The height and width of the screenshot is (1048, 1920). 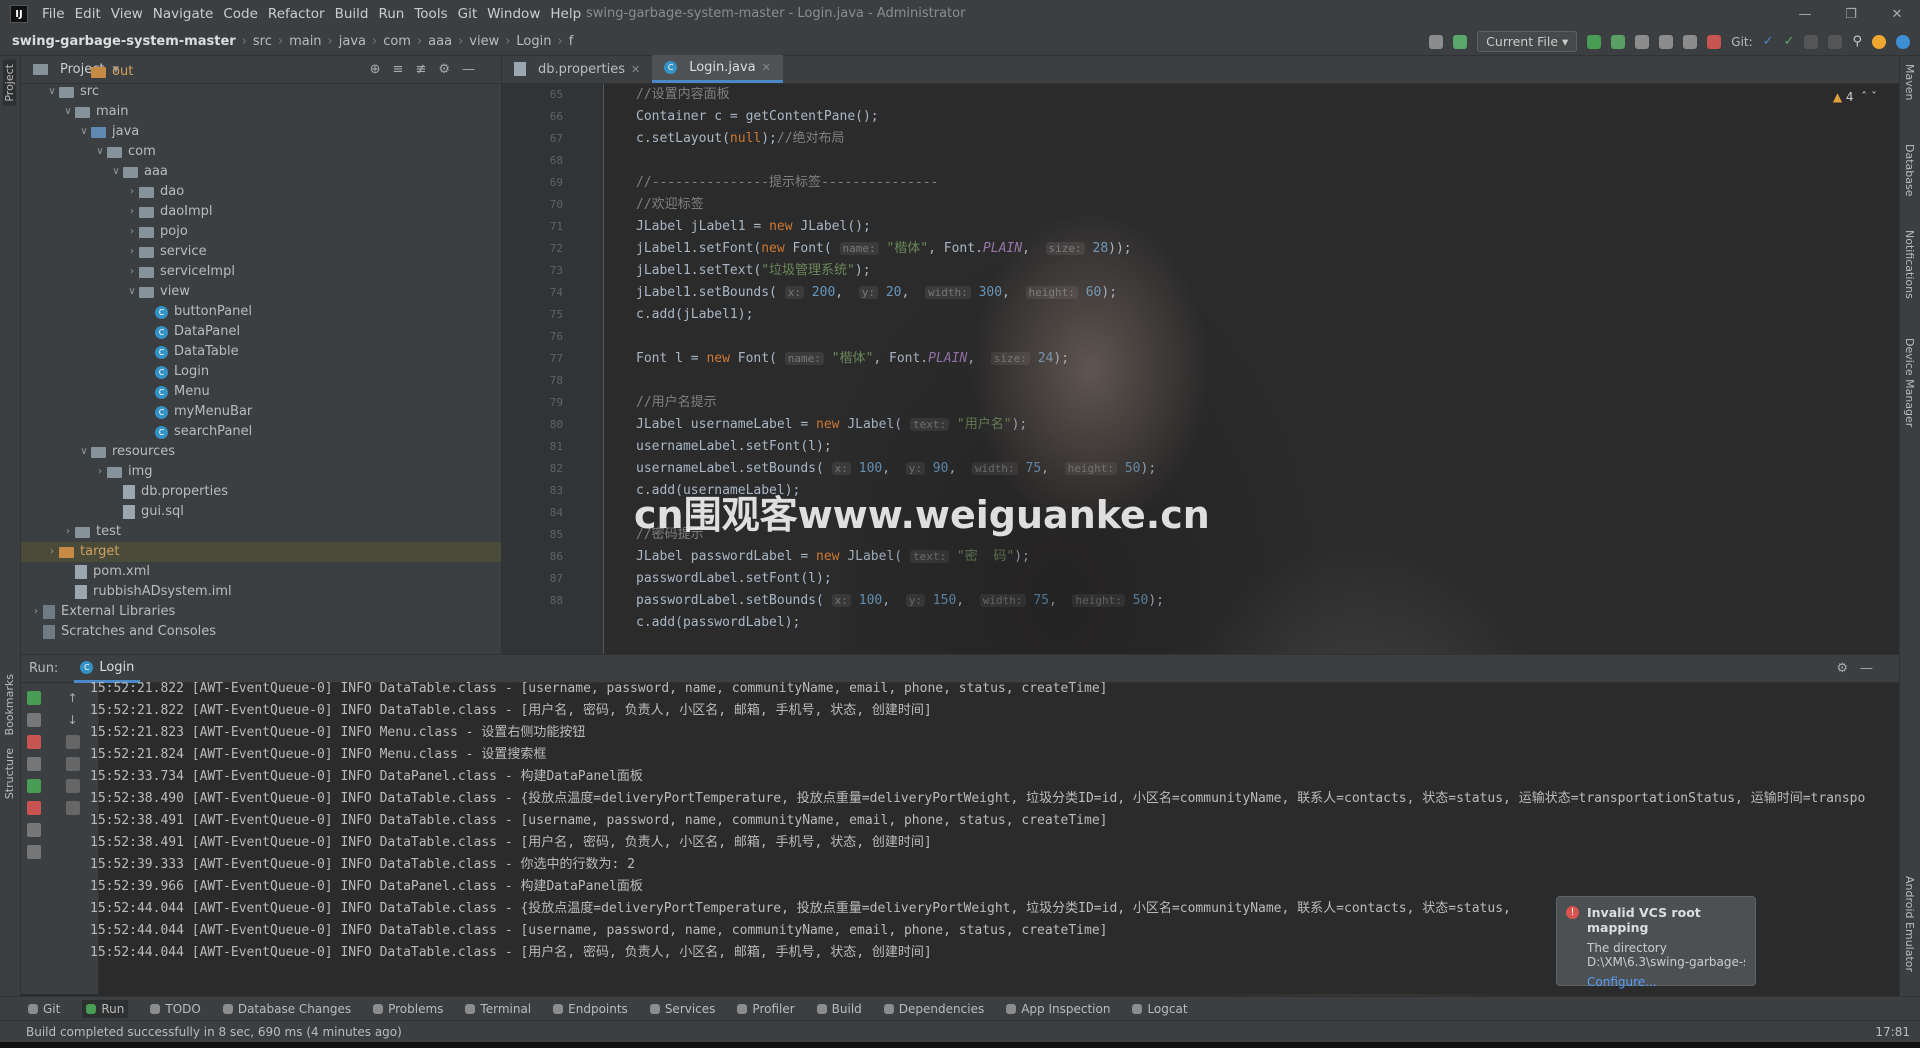 What do you see at coordinates (1805, 14) in the screenshot?
I see `minimize-icon: —` at bounding box center [1805, 14].